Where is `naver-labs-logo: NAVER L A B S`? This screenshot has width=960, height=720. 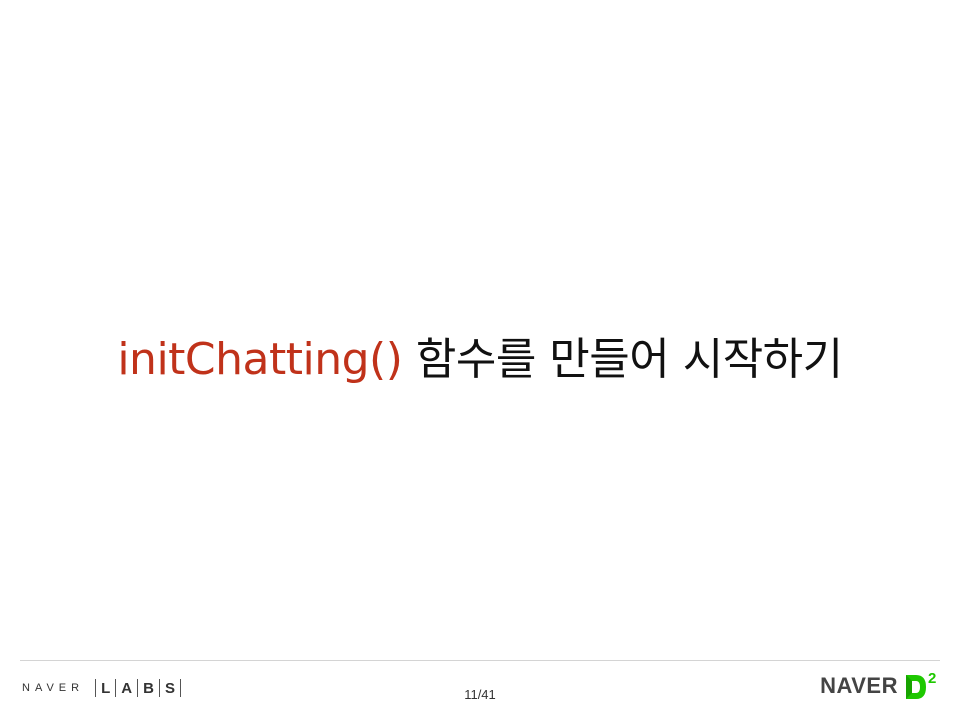
naver-labs-logo: NAVER L A B S is located at coordinates (104, 688).